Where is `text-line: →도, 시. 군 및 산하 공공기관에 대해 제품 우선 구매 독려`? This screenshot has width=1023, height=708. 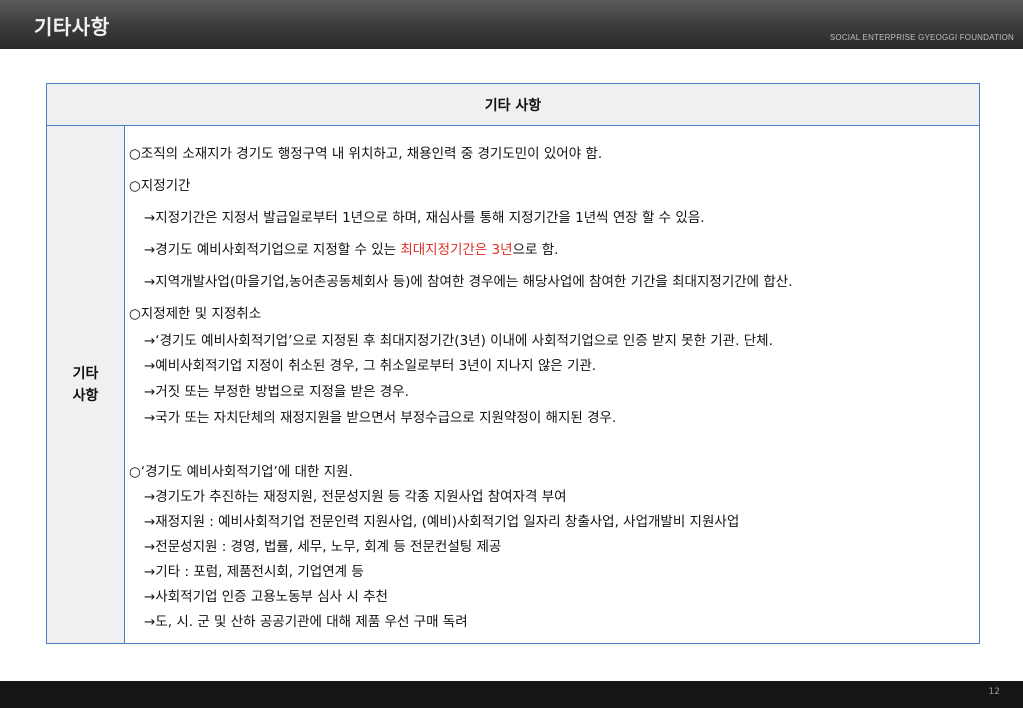 text-line: →도, 시. 군 및 산하 공공기관에 대해 제품 우선 구매 독려 is located at coordinates (306, 622).